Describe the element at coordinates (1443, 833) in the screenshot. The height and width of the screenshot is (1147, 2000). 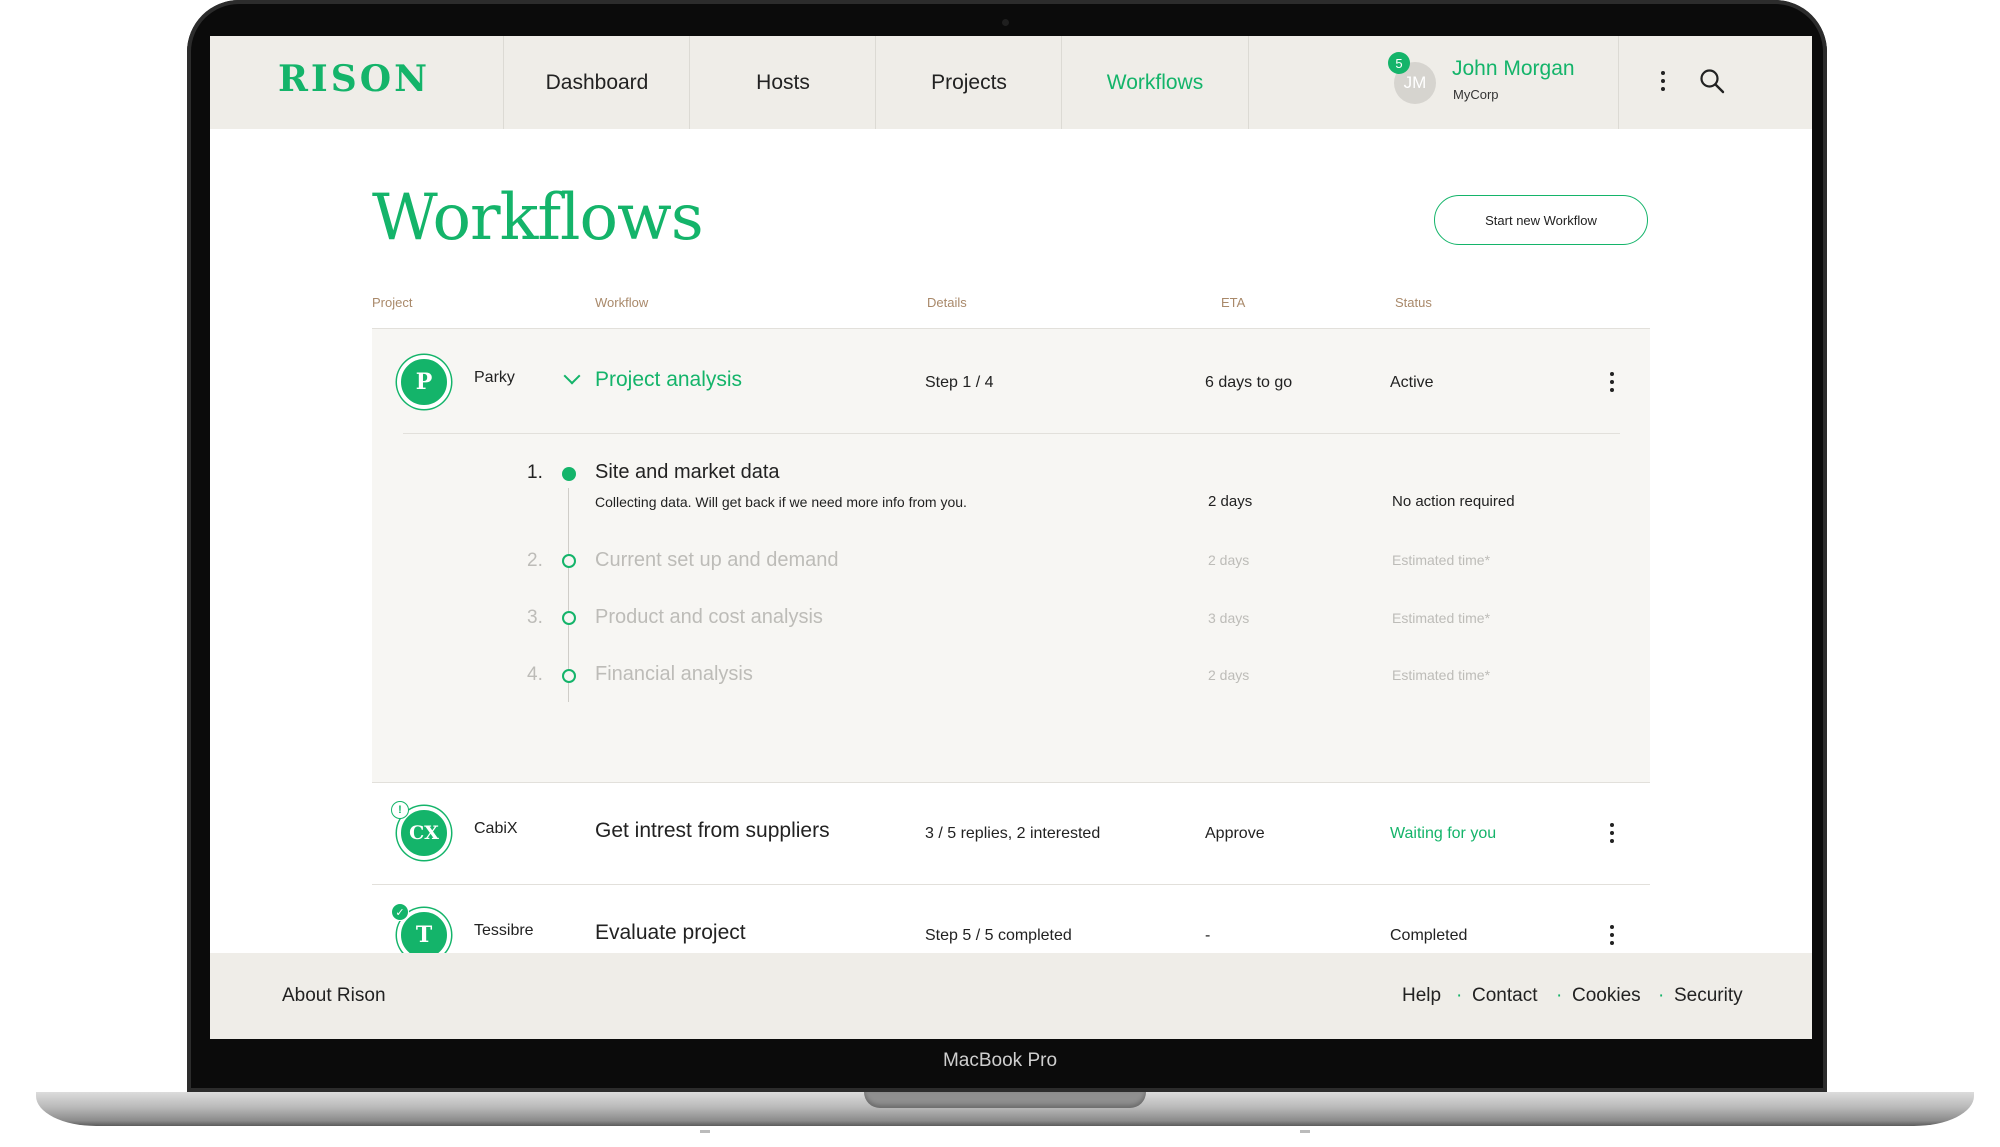
I see `workflow-status: Waiting for you` at that location.